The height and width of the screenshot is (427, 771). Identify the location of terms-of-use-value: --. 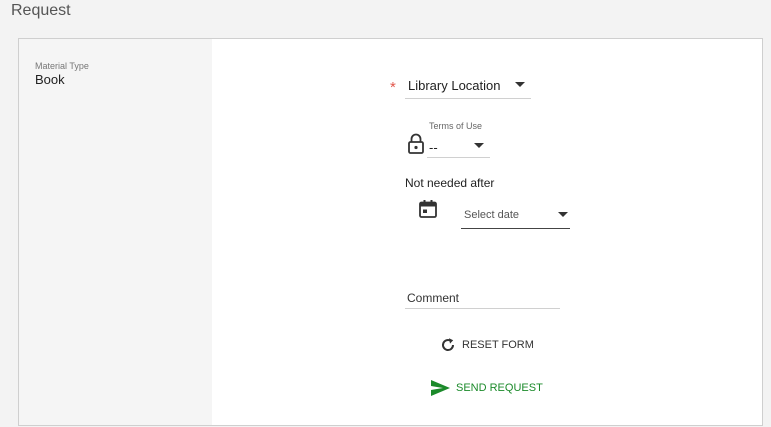
(433, 147).